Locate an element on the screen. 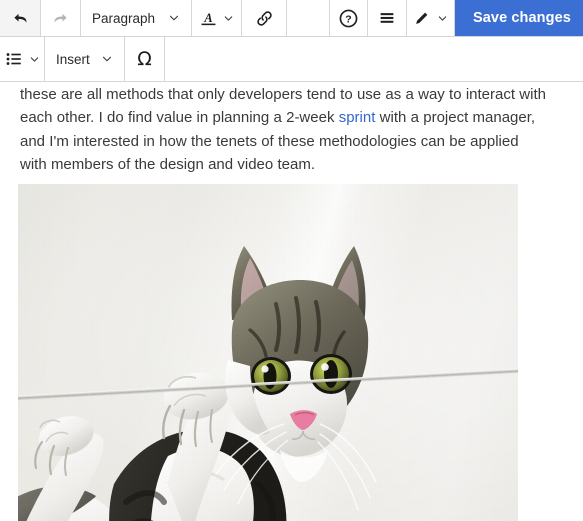  question-circle-icon: ? is located at coordinates (348, 18).